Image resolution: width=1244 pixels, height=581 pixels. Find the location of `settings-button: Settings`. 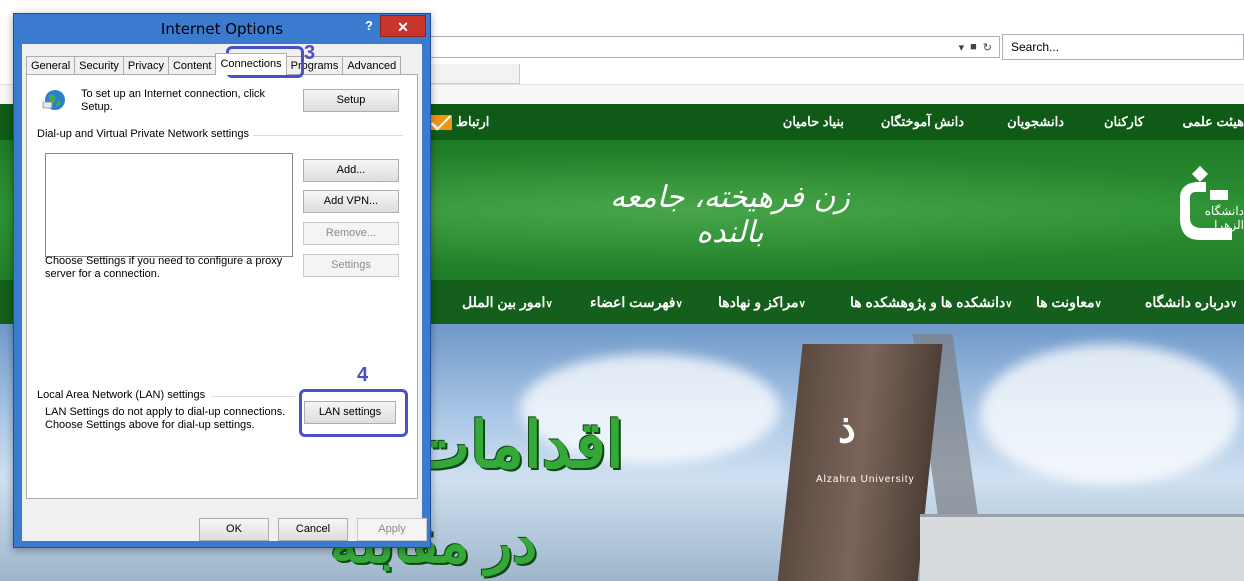

settings-button: Settings is located at coordinates (351, 265).